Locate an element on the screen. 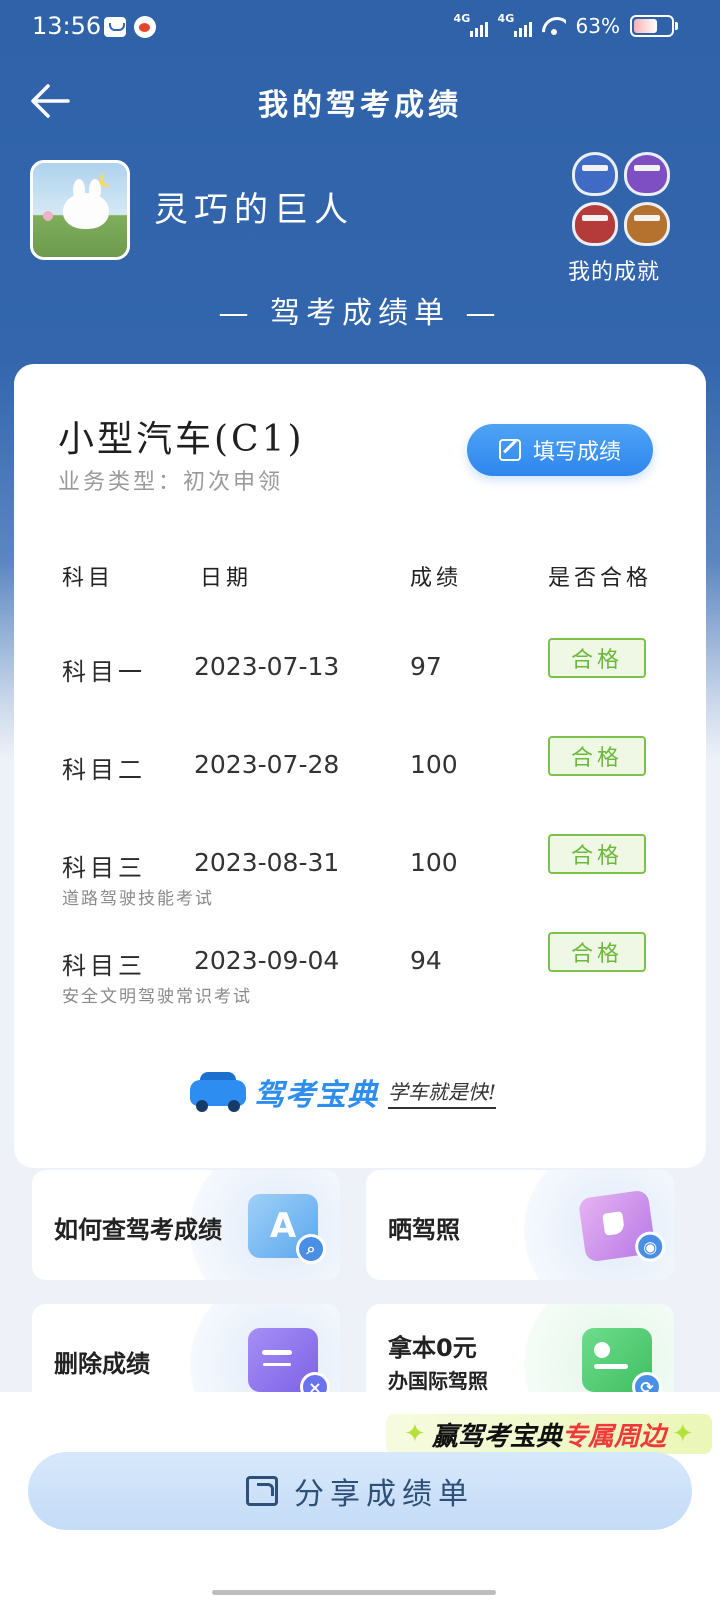 The image size is (720, 1600). business-type: 业务类型：初次申领 is located at coordinates (171, 482).